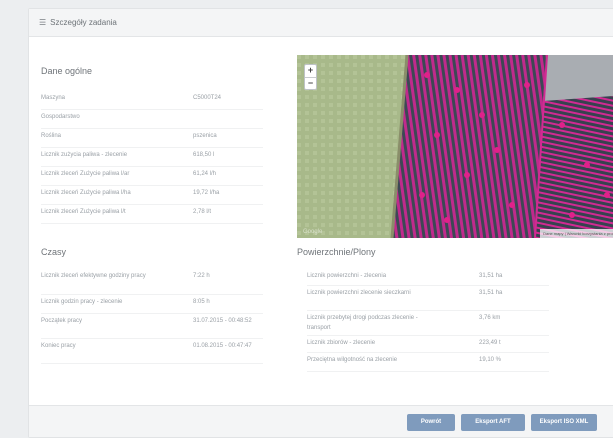 This screenshot has width=613, height=438. I want to click on general-section-title: Dane ogólne, so click(67, 71).